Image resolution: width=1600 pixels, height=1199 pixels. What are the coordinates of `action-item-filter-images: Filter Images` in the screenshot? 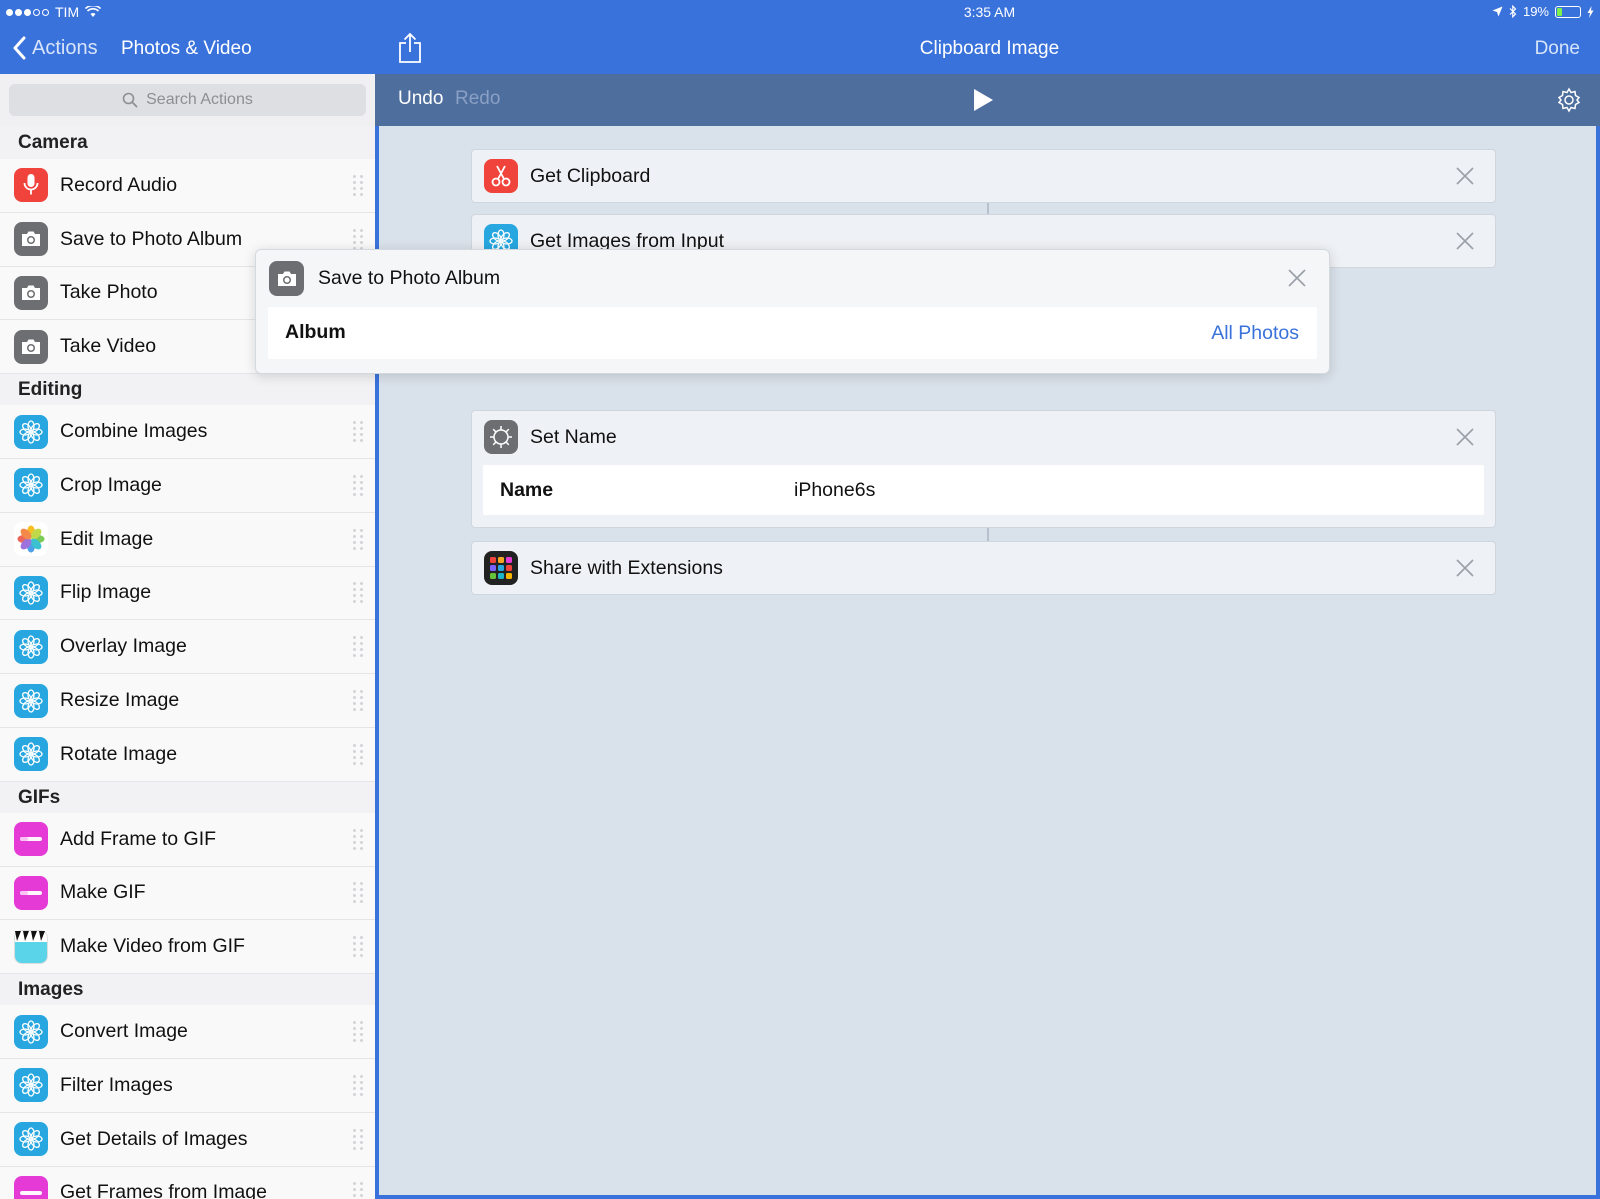 It's located at (187, 1085).